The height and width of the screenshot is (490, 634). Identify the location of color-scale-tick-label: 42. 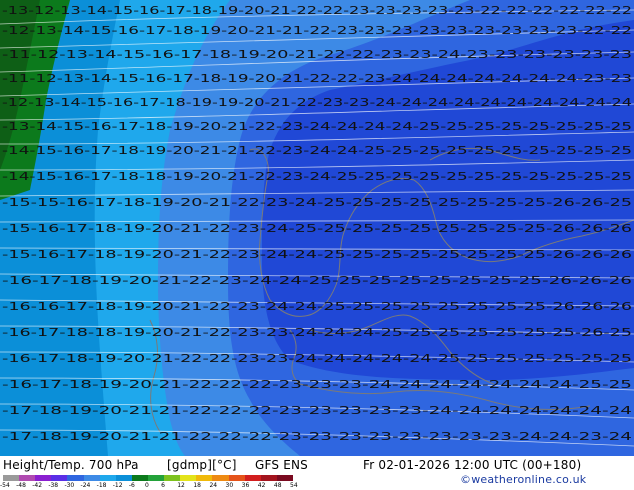
(261, 485).